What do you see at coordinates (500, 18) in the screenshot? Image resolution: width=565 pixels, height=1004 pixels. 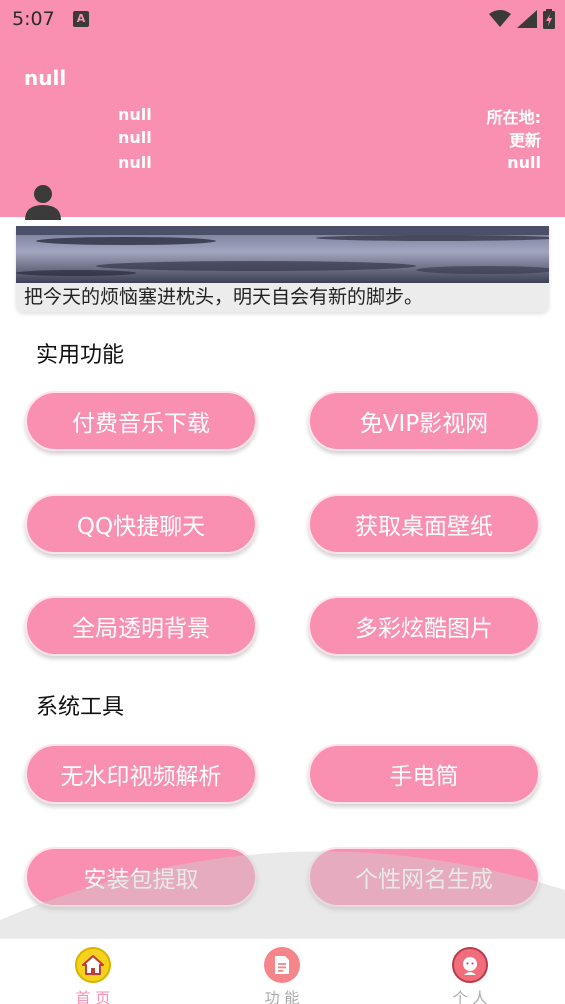 I see `wifi-icon` at bounding box center [500, 18].